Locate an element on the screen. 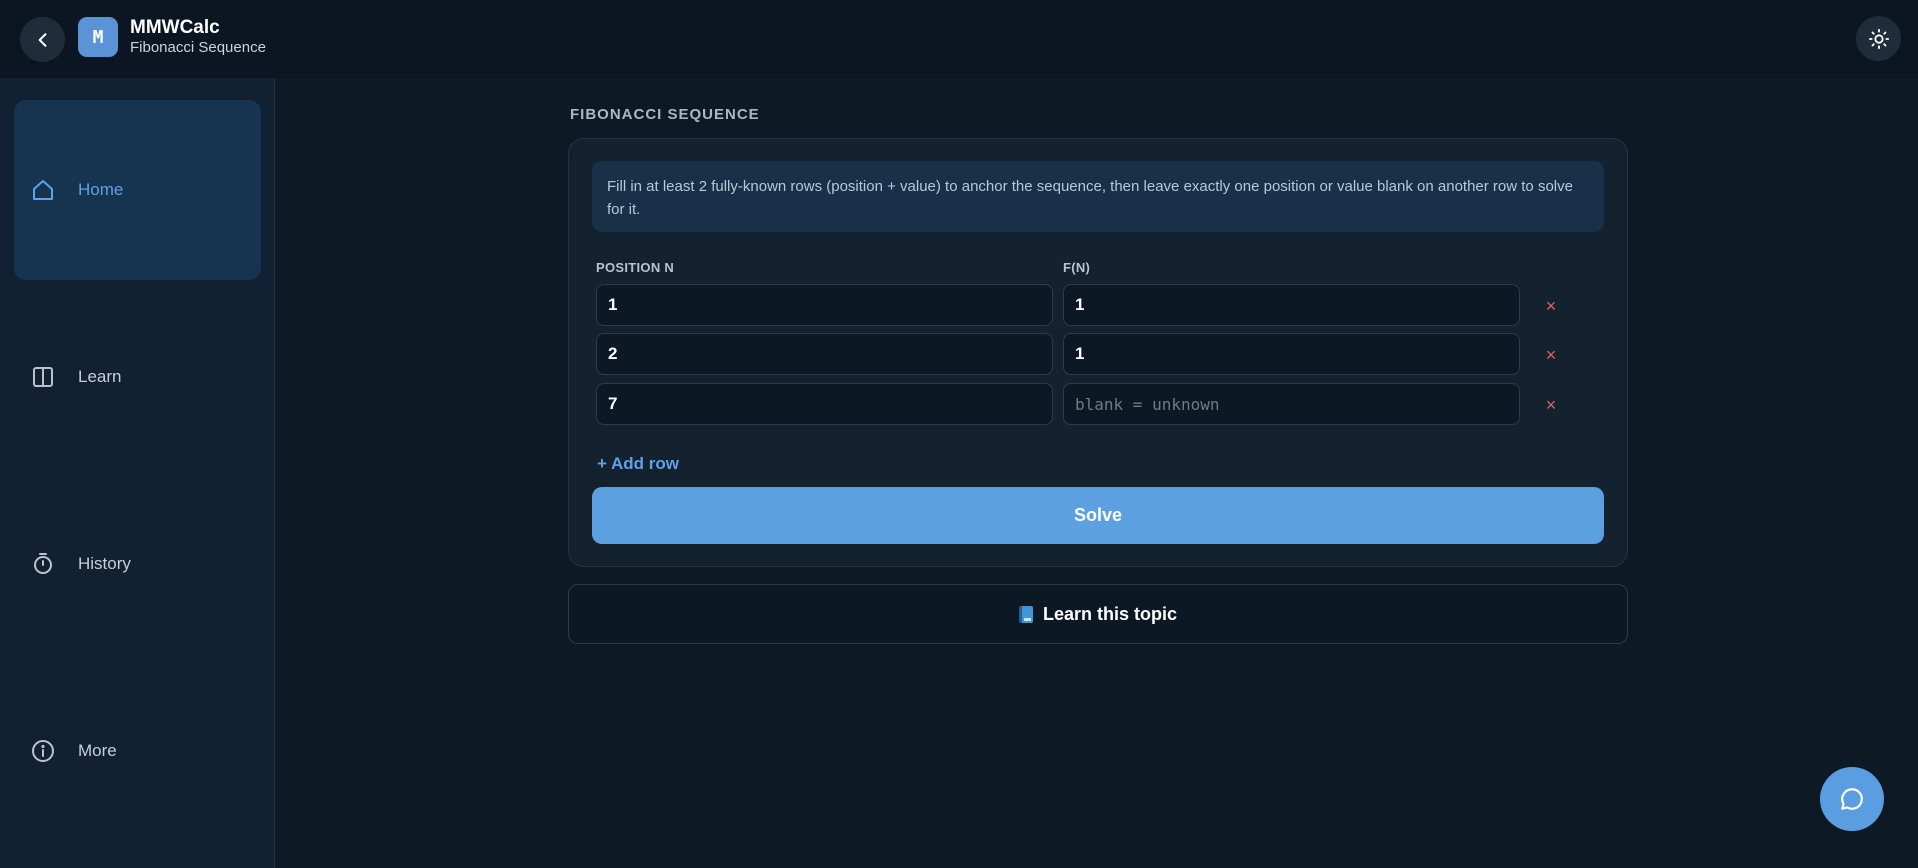 This screenshot has height=868, width=1918. chat-button is located at coordinates (1852, 799).